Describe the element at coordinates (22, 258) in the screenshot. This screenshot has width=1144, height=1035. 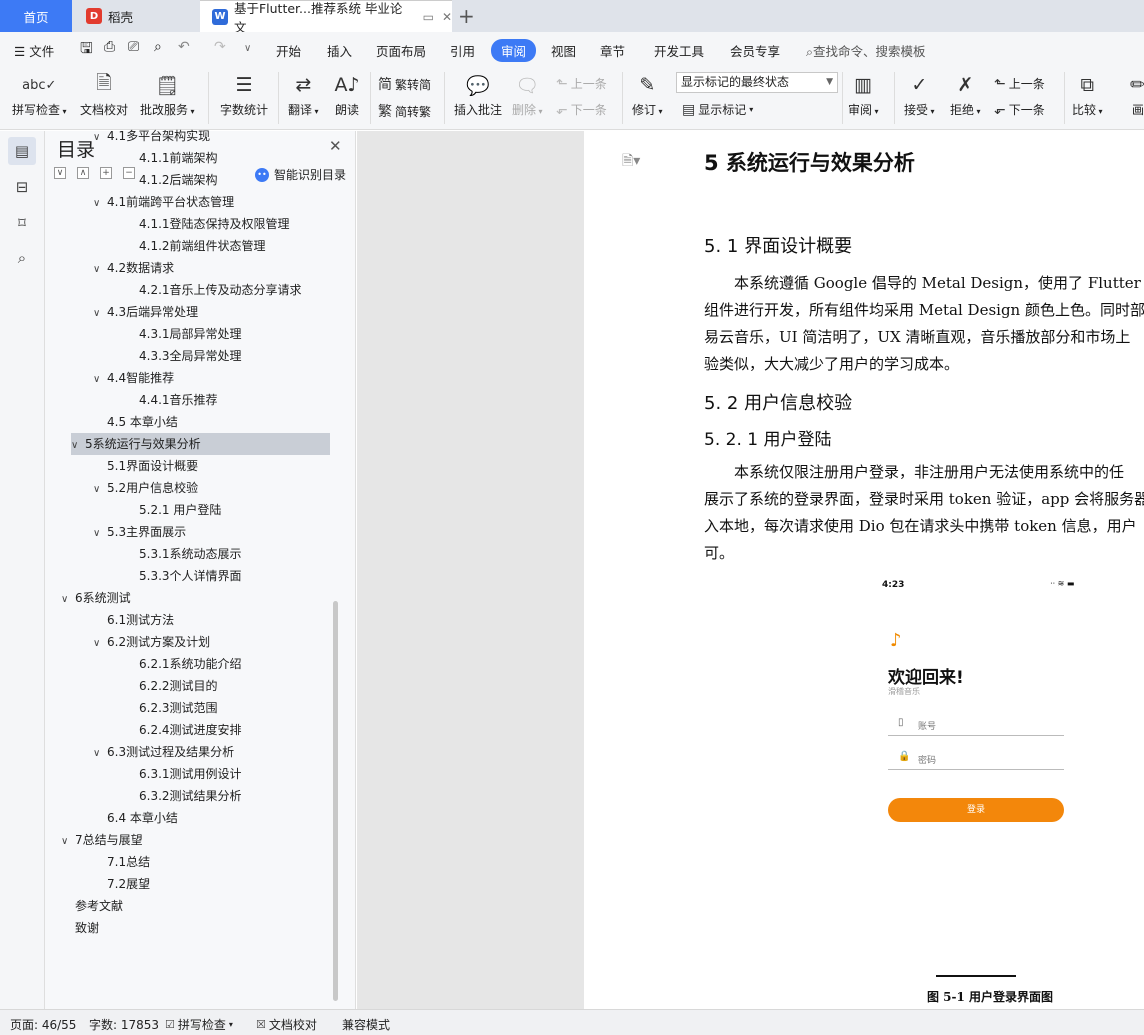
I see `search-icon: ⌕` at that location.